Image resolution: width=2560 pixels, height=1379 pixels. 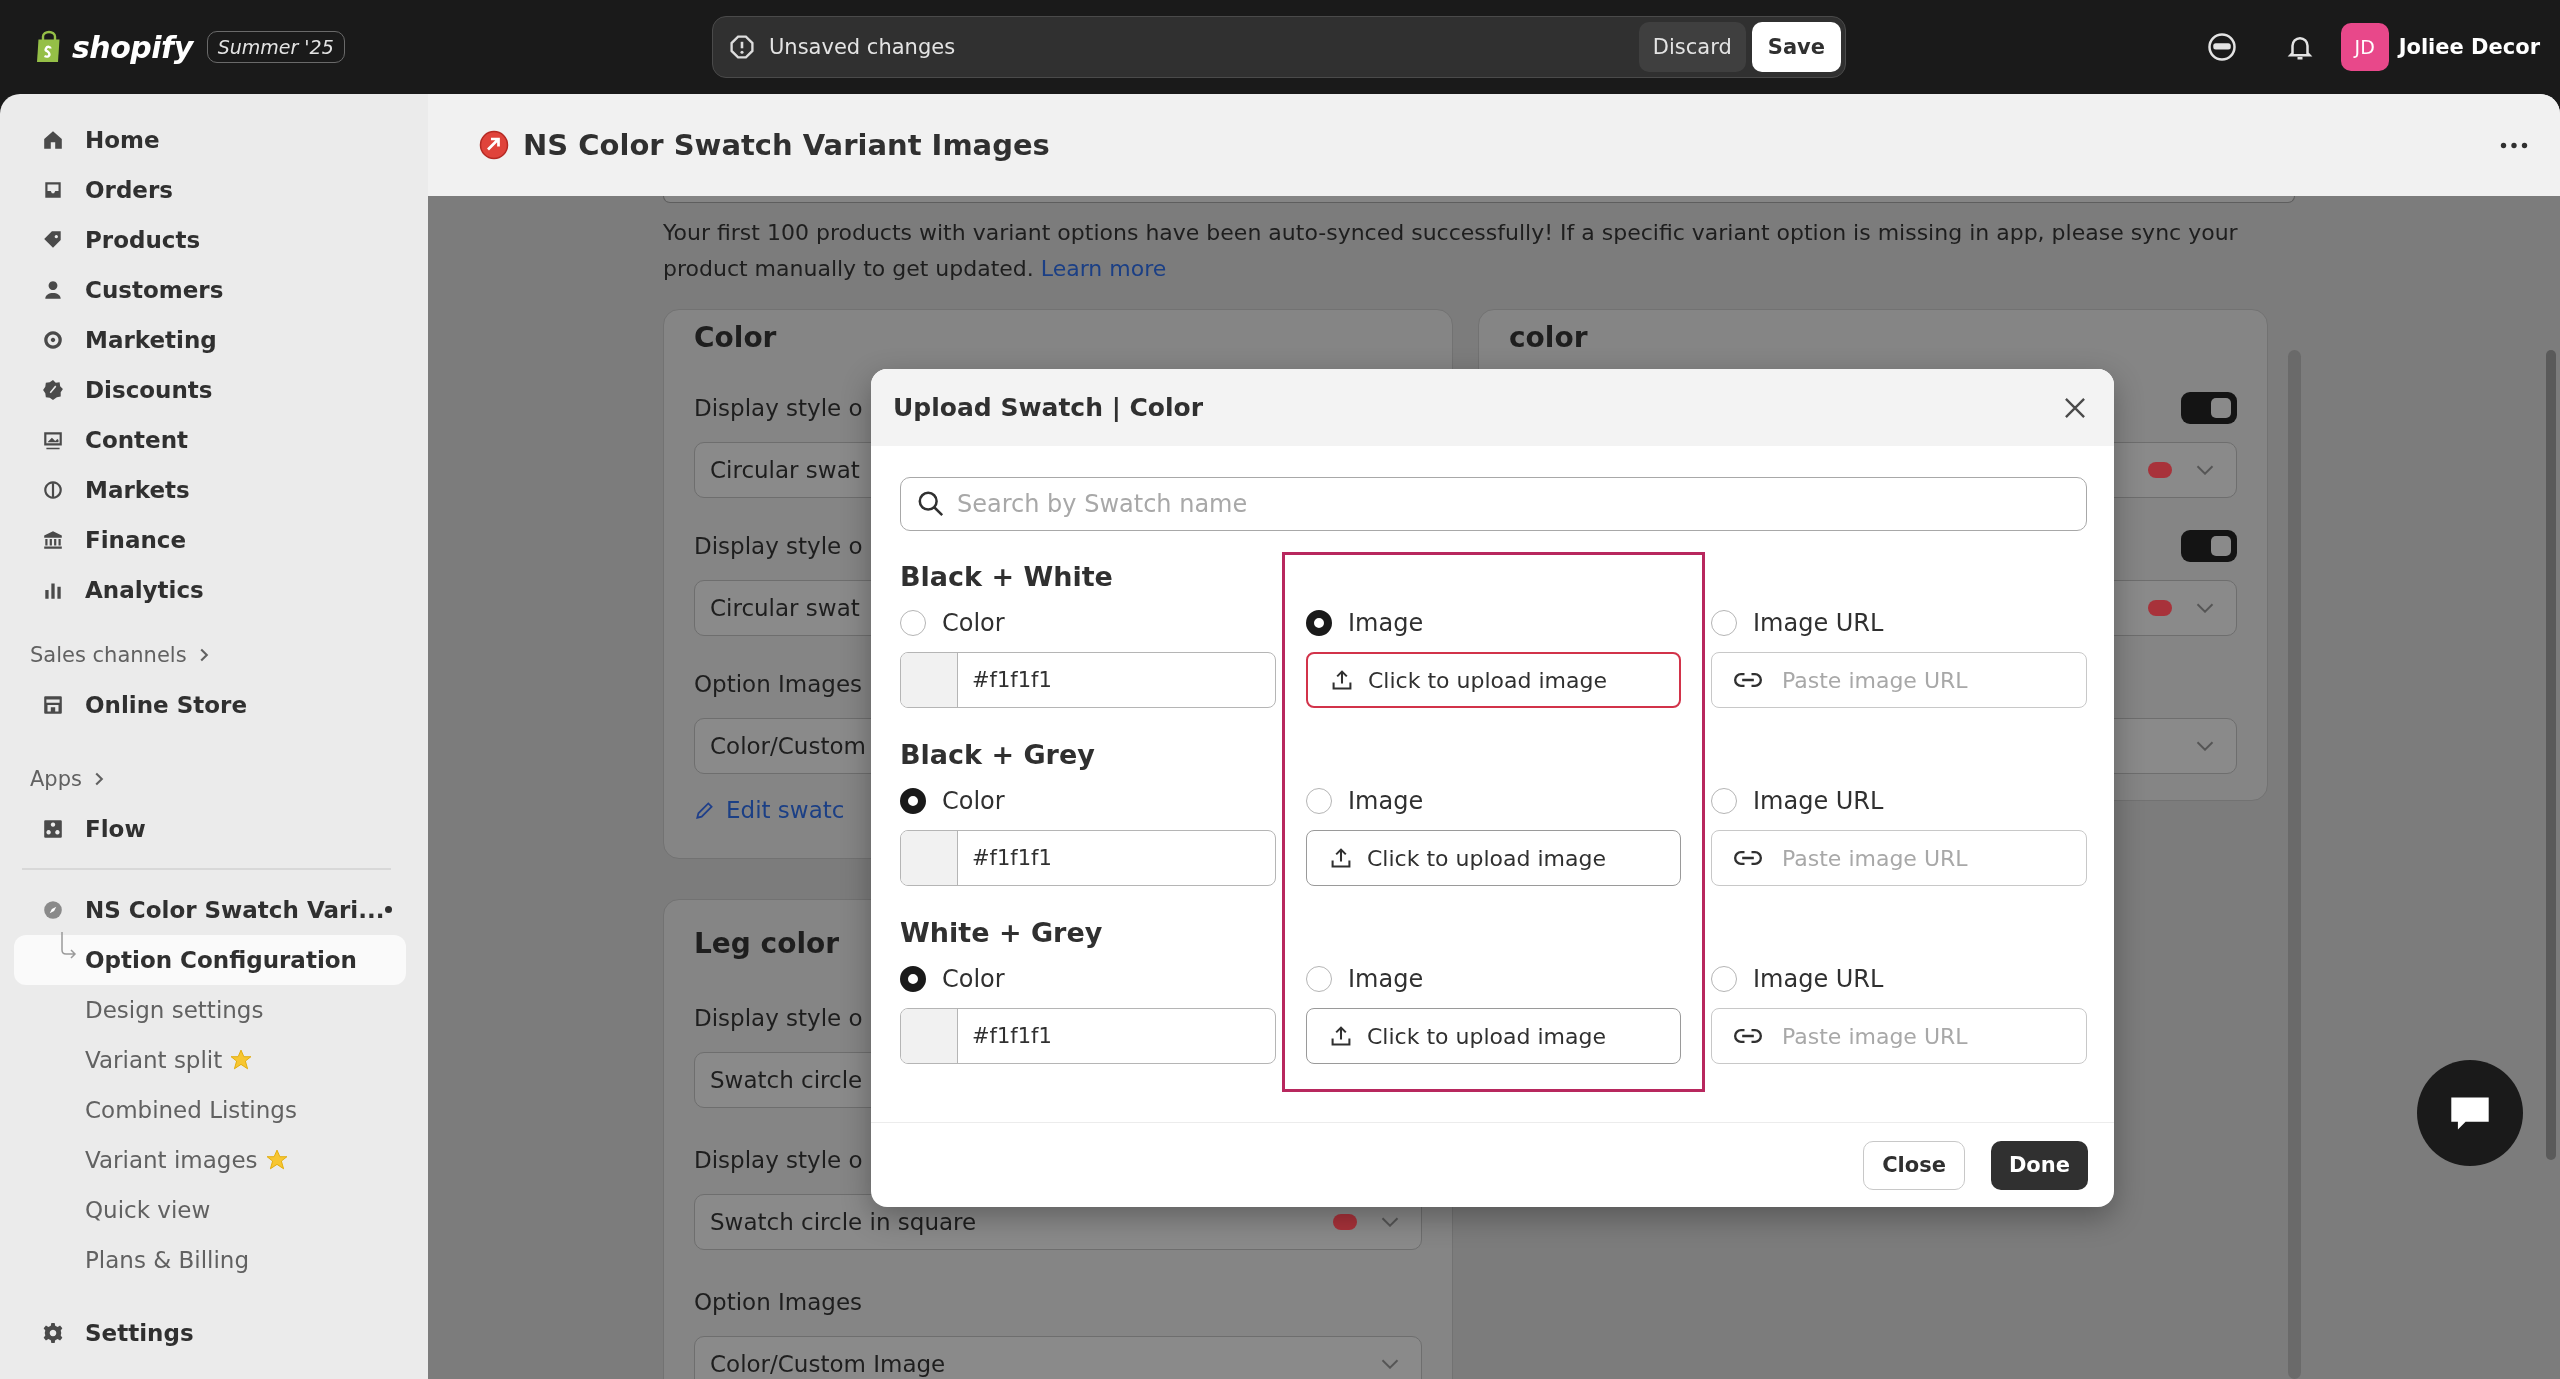 I want to click on card-title: color, so click(x=1548, y=338).